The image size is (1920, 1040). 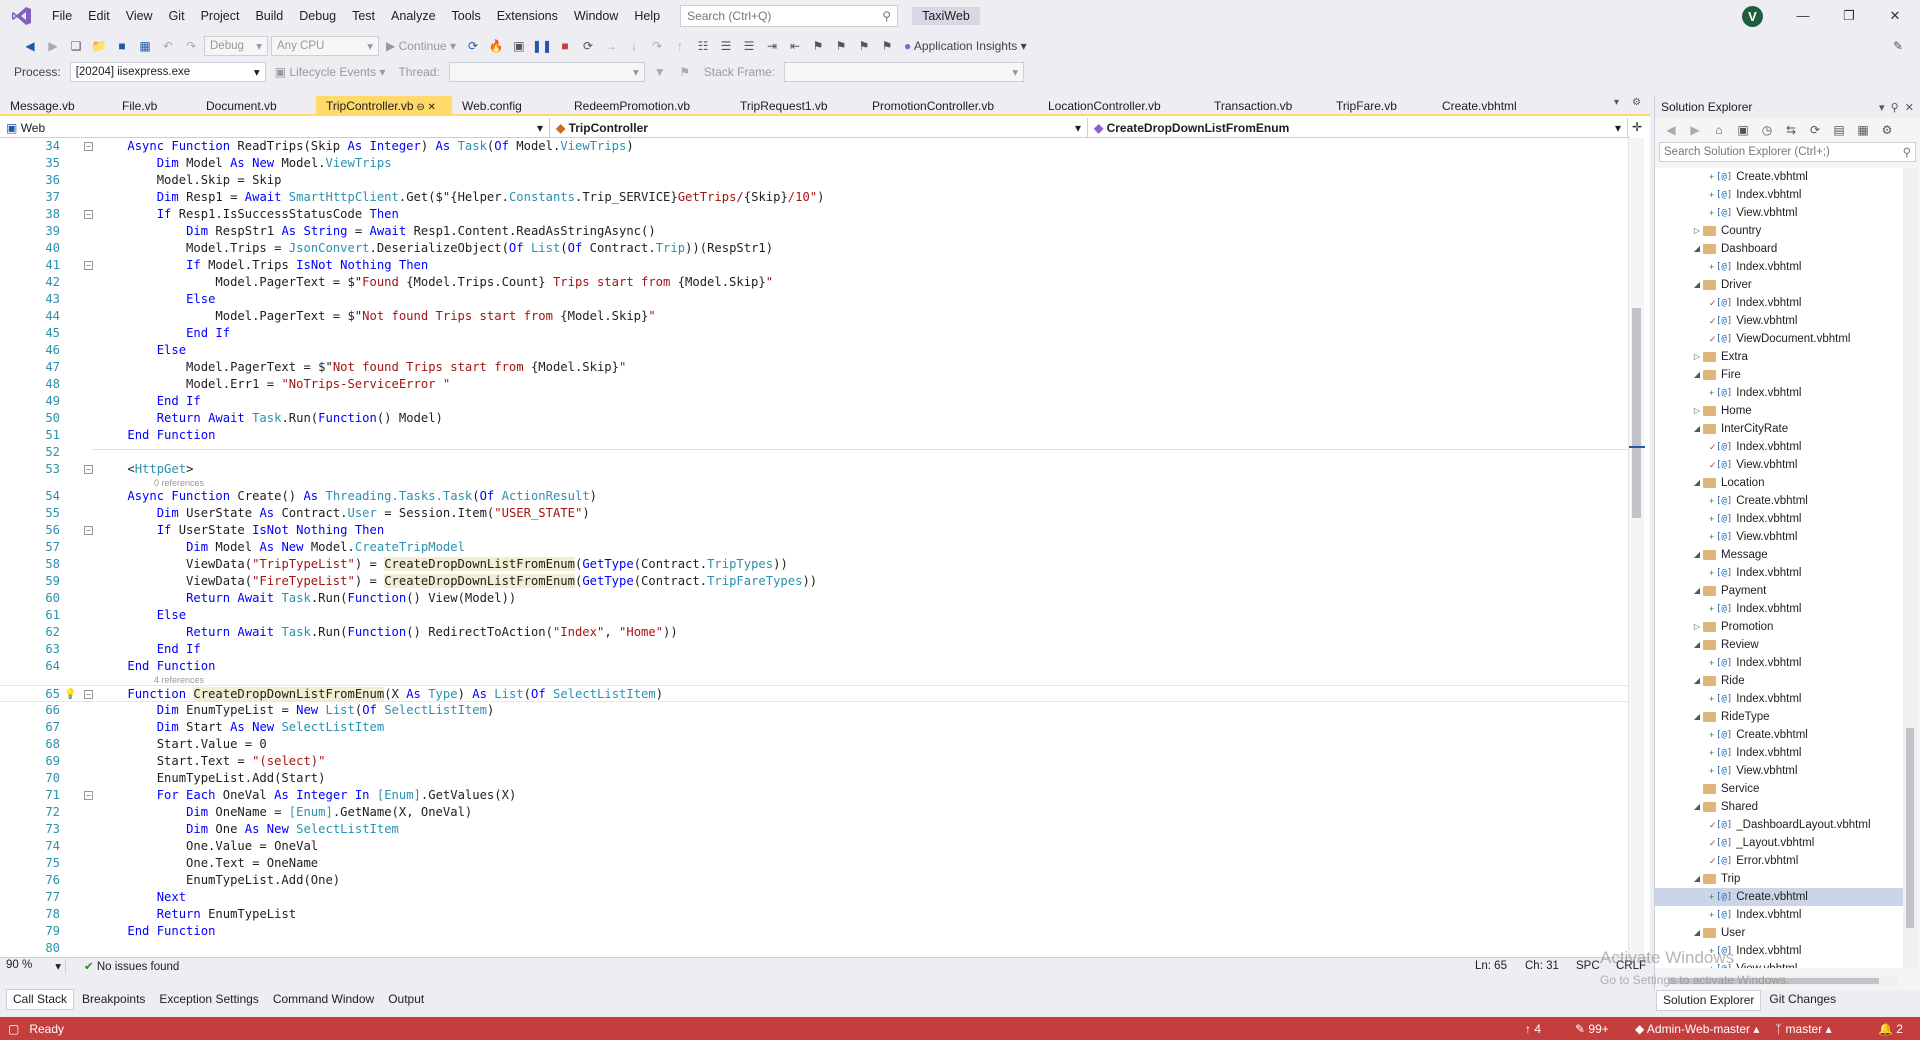 What do you see at coordinates (1895, 108) in the screenshot?
I see `pin-icon: ⚲` at bounding box center [1895, 108].